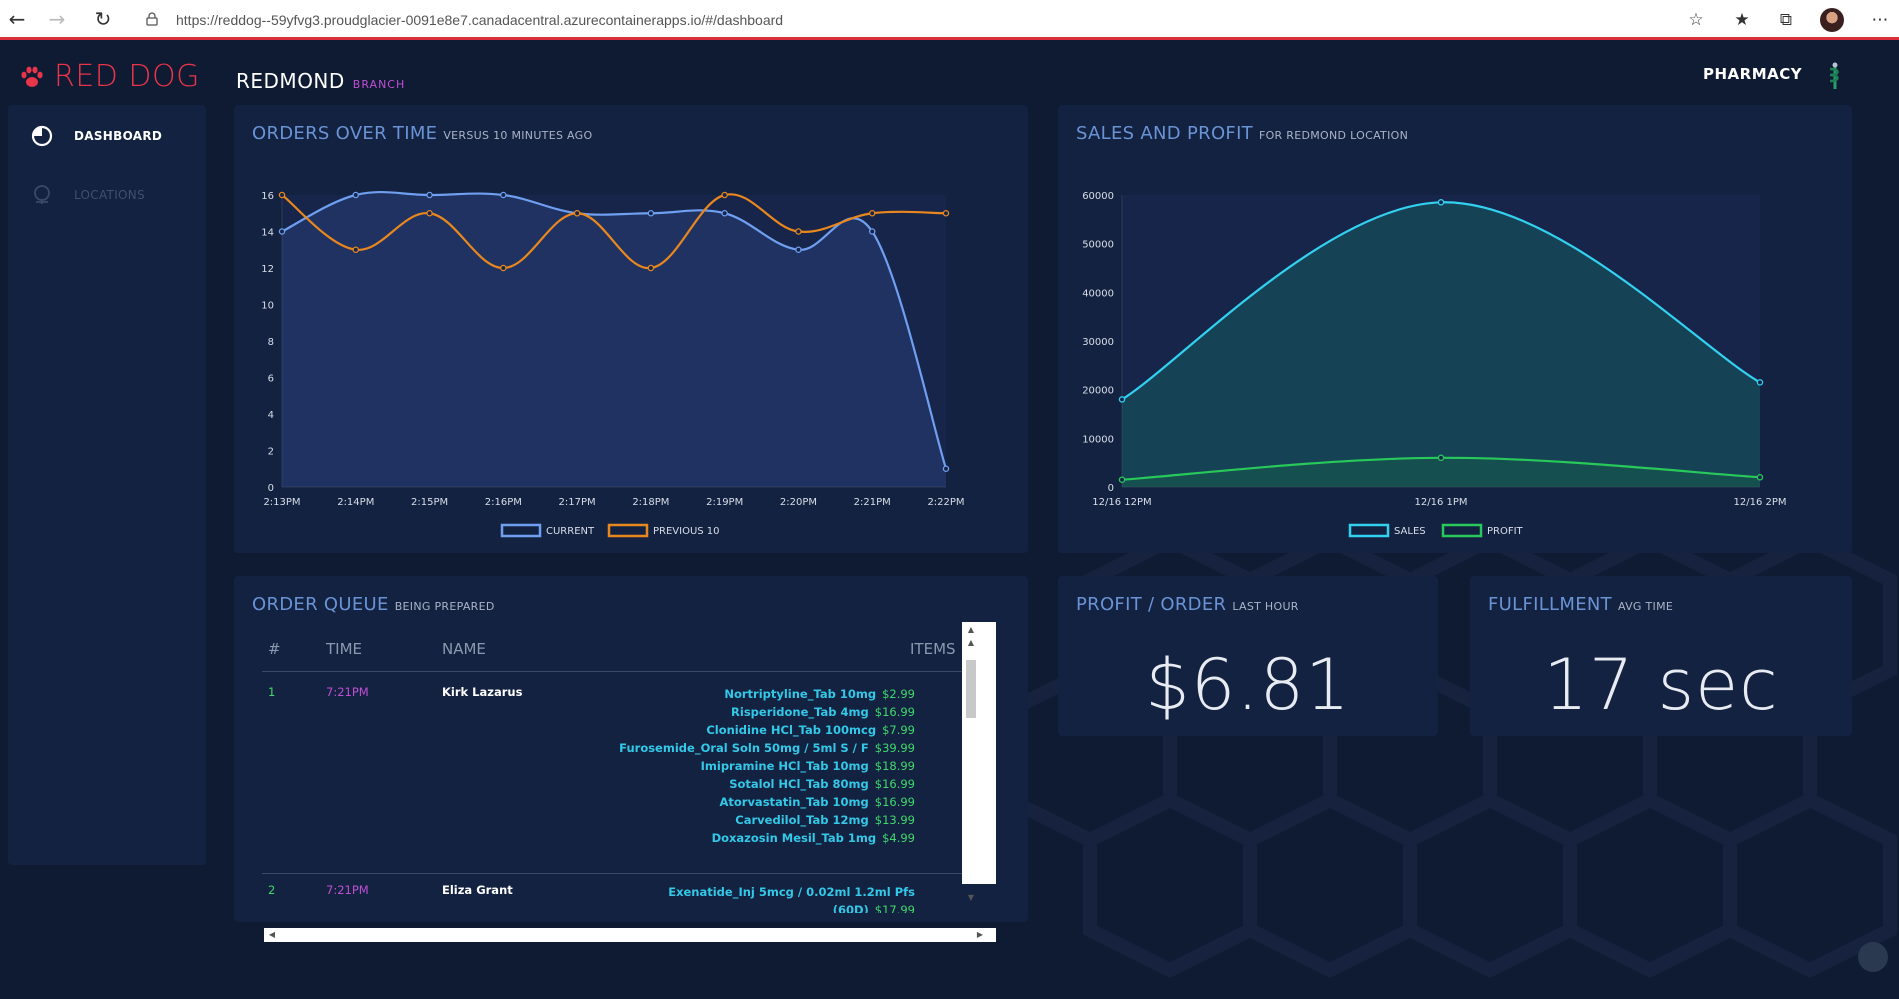 The width and height of the screenshot is (1899, 999). I want to click on more-icon: ⋯, so click(1880, 20).